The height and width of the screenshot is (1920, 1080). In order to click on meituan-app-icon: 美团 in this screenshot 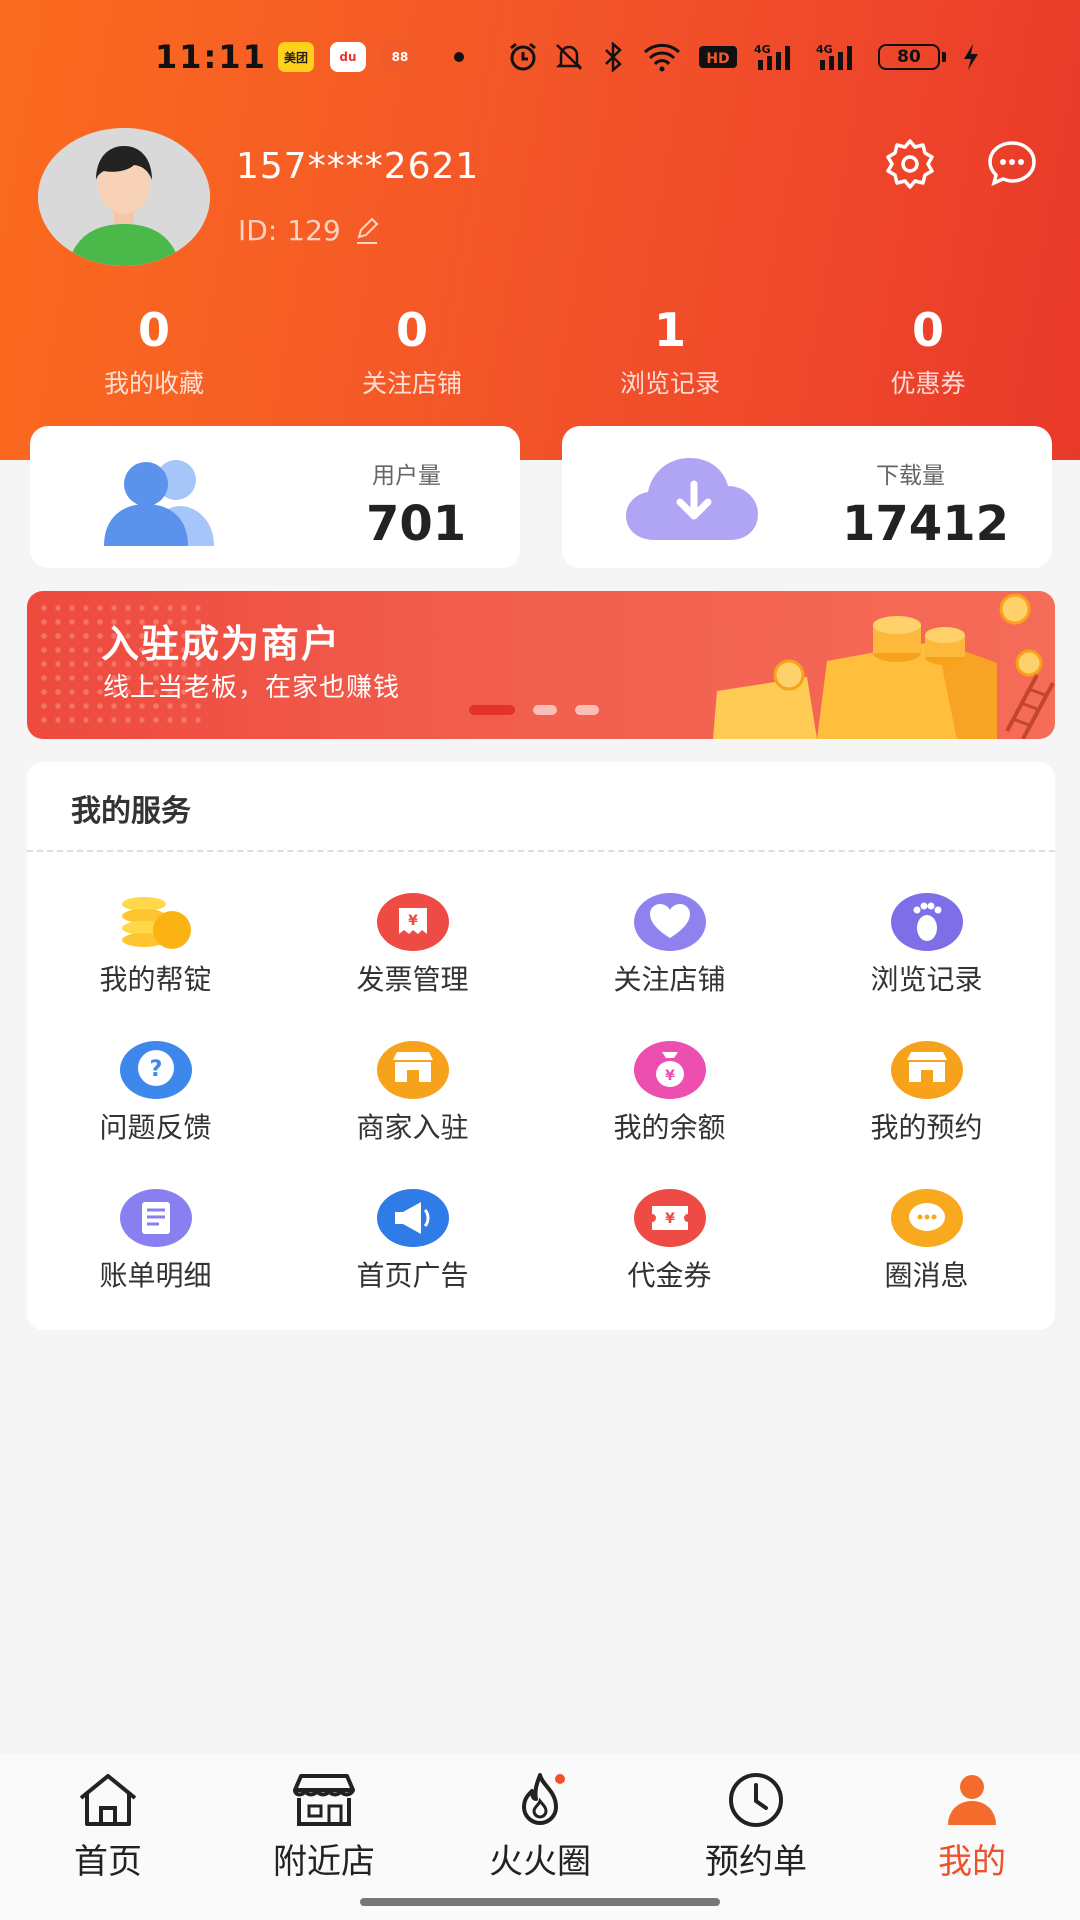, I will do `click(296, 57)`.